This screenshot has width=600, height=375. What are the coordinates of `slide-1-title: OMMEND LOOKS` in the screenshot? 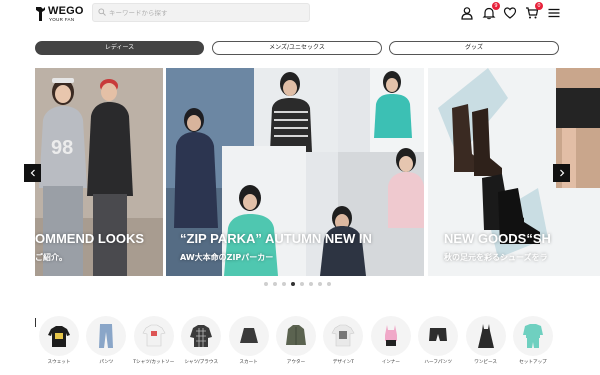 It's located at (90, 238).